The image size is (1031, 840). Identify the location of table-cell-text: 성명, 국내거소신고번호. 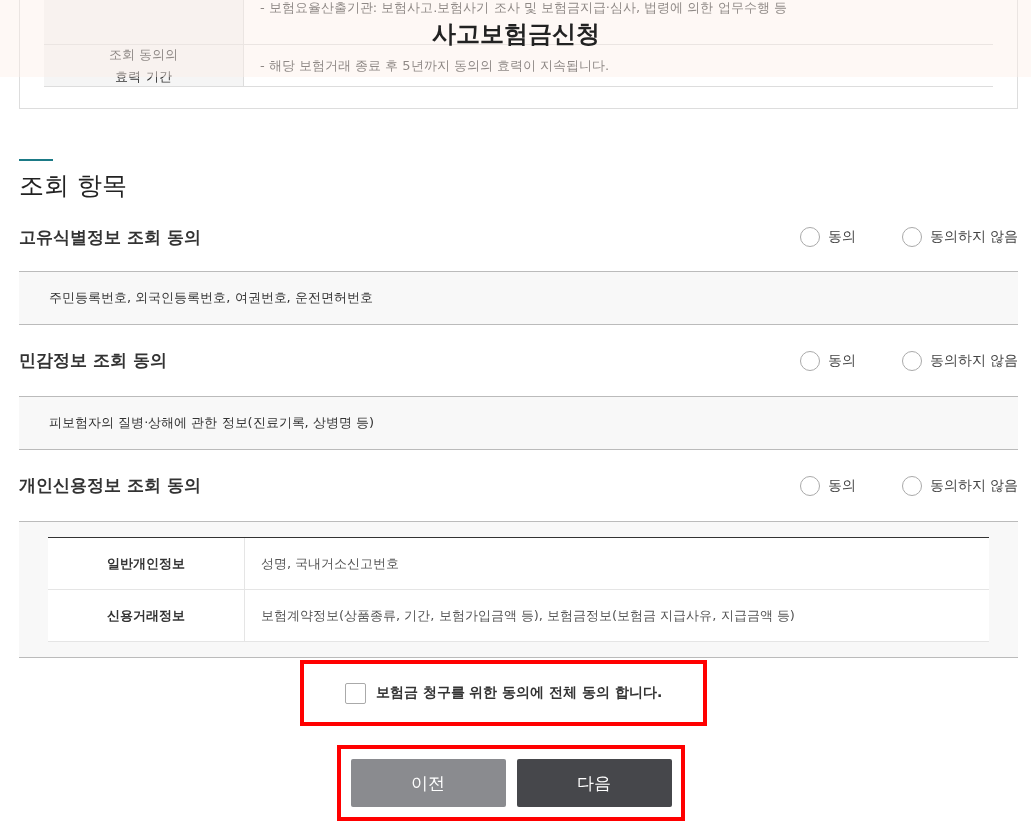
(330, 563).